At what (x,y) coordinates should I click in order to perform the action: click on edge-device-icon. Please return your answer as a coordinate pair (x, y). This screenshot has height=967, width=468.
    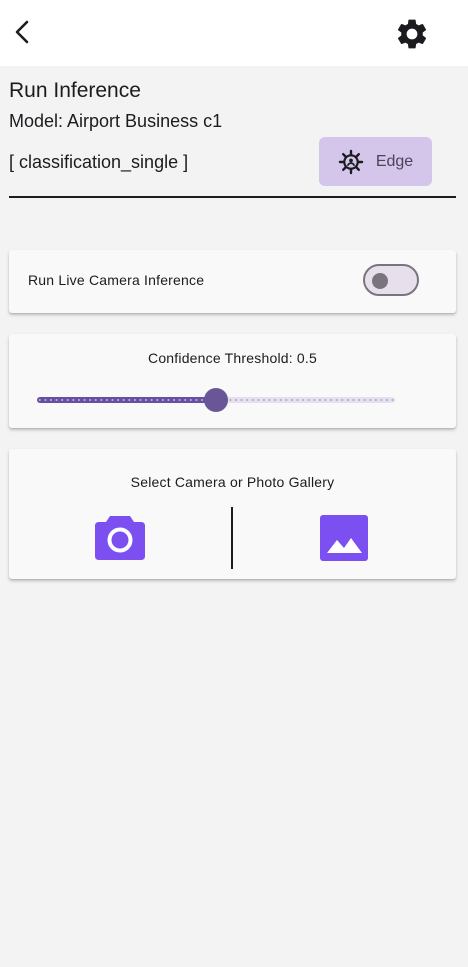
    Looking at the image, I should click on (351, 161).